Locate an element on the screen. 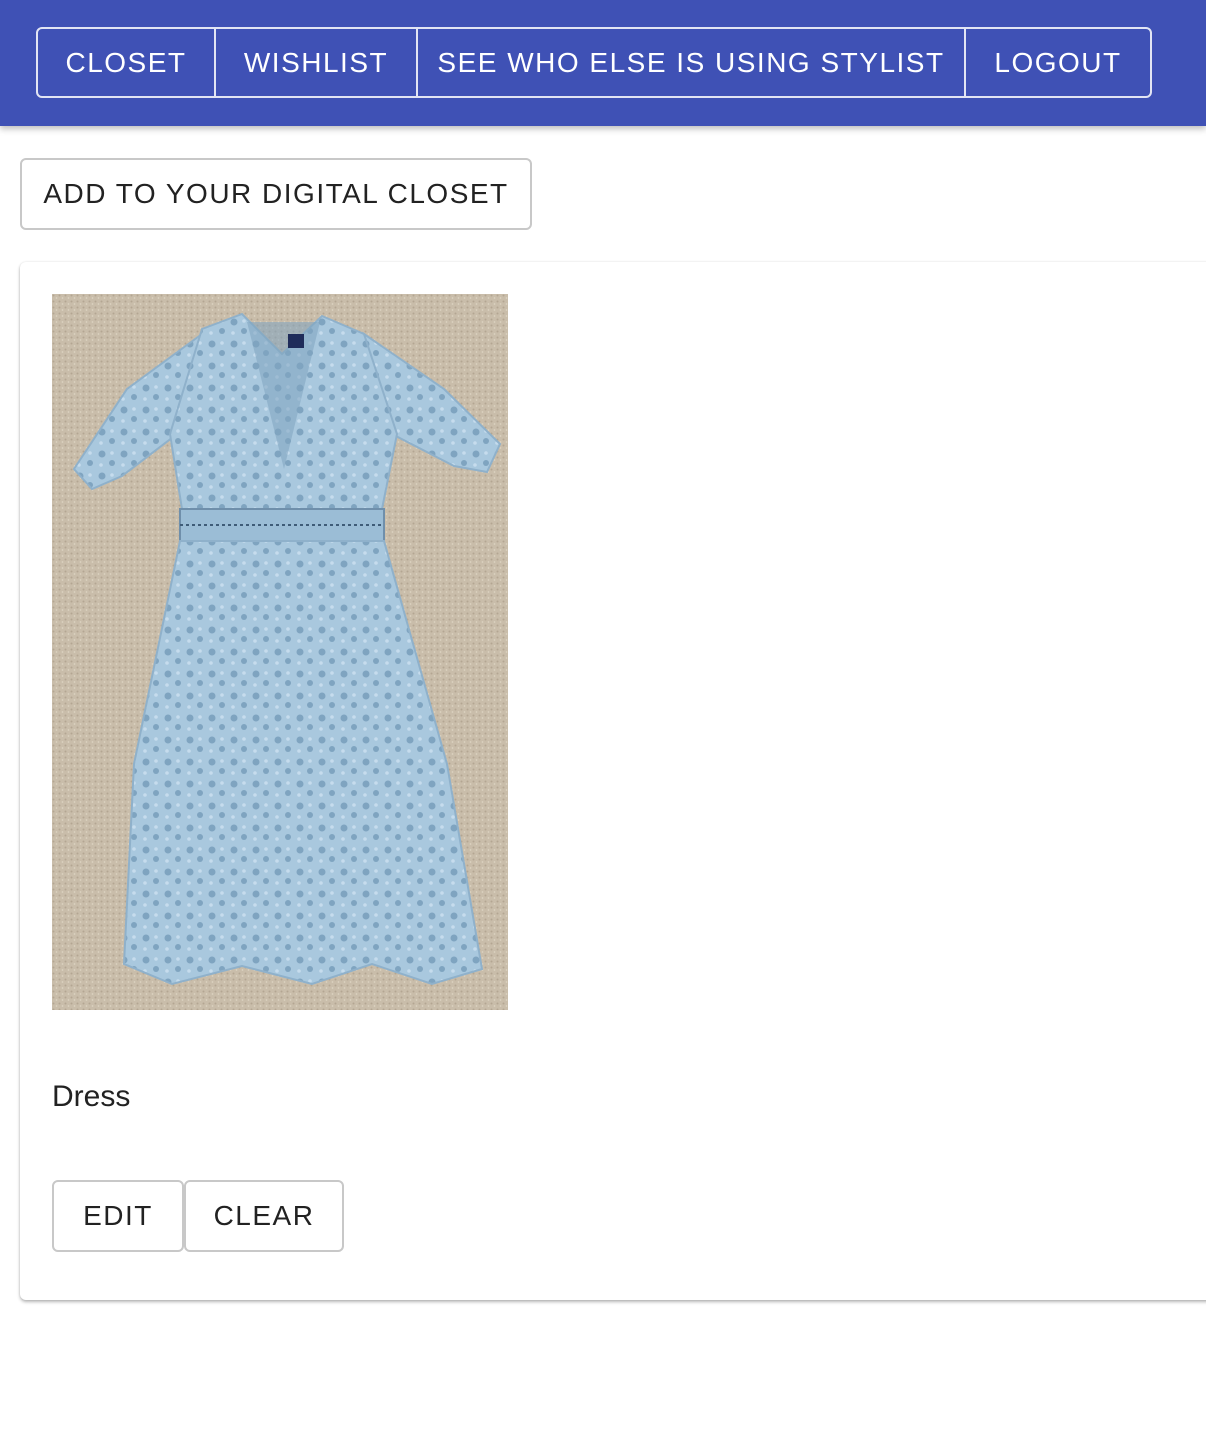 This screenshot has height=1440, width=1206. wishlist-button: WISHLIST is located at coordinates (317, 62).